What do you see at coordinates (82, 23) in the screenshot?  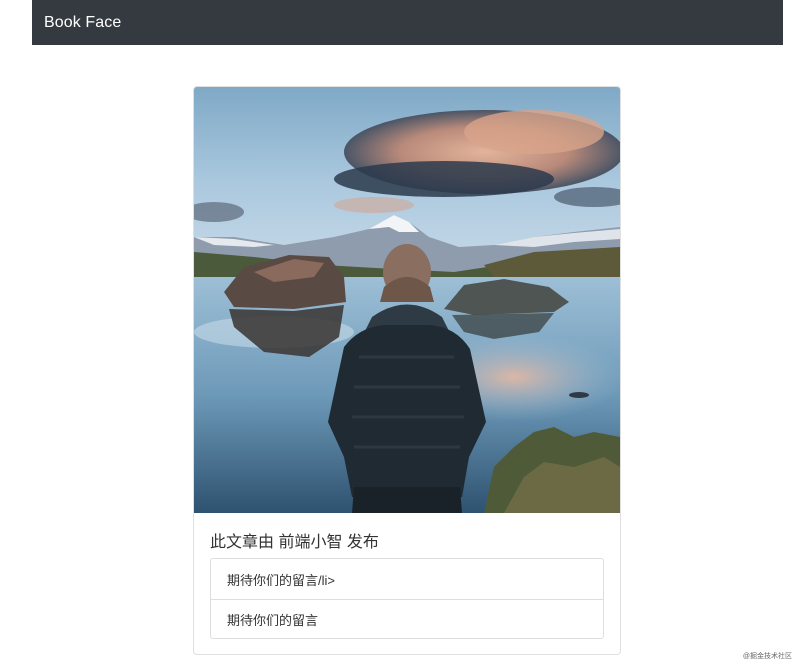 I see `navbar-brand: Book Face` at bounding box center [82, 23].